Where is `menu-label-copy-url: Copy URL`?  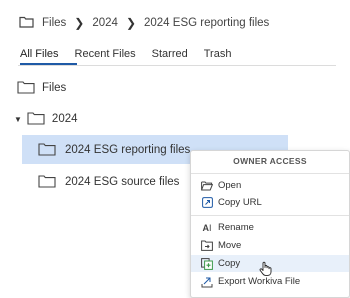 menu-label-copy-url: Copy URL is located at coordinates (240, 202).